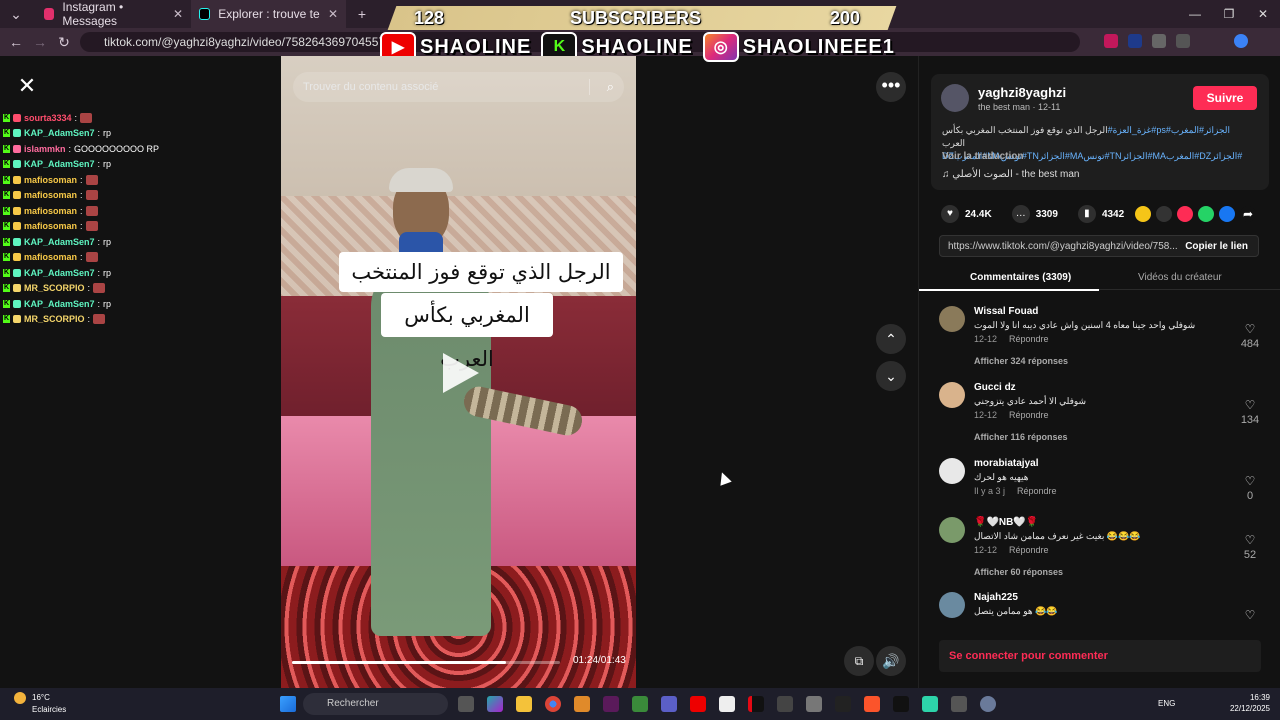  Describe the element at coordinates (859, 661) in the screenshot. I see `picture-in-picture-icon: ⧉` at that location.